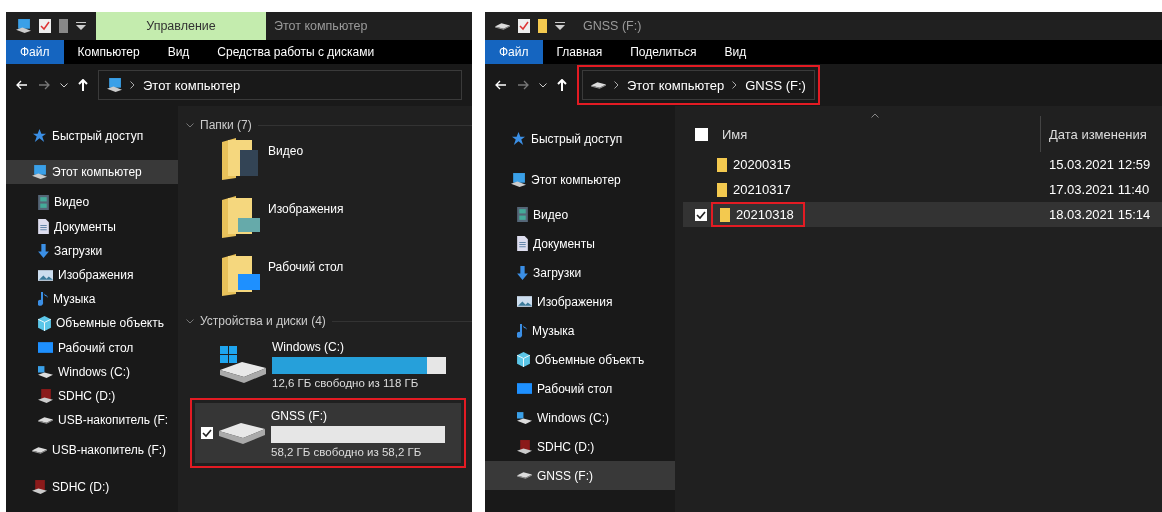 The height and width of the screenshot is (512, 1162). I want to click on sidebar-item: USB-накопитель (F:), so click(92, 450).